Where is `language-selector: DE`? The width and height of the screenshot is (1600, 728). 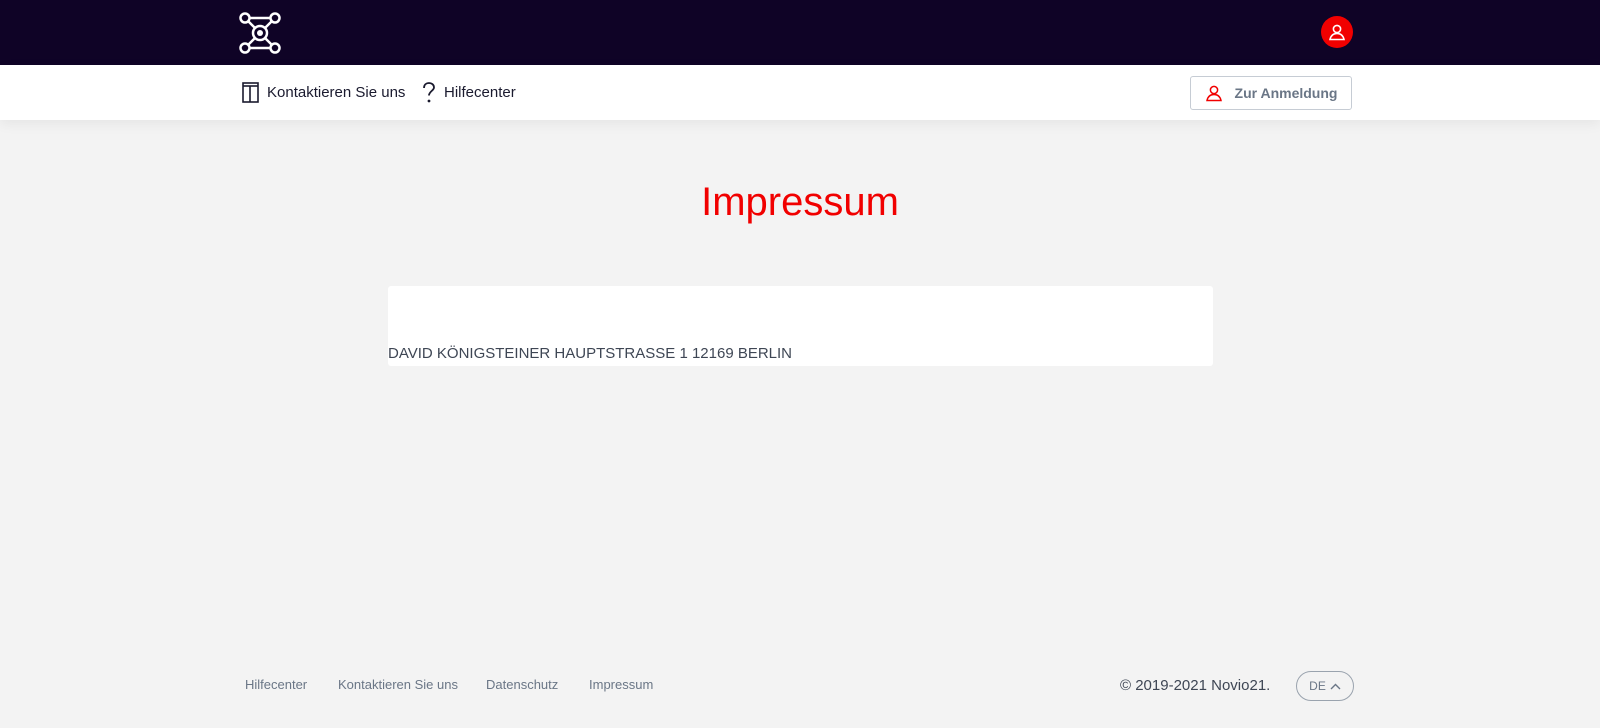
language-selector: DE is located at coordinates (1325, 686).